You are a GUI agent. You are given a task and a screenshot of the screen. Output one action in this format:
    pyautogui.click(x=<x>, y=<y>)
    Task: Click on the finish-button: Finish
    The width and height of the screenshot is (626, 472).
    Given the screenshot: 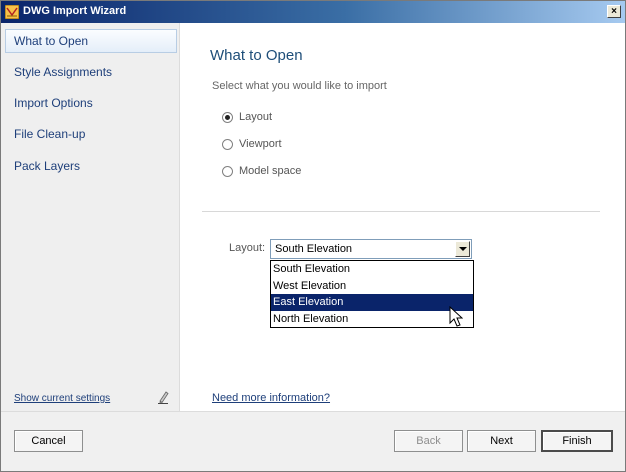 What is the action you would take?
    pyautogui.click(x=577, y=441)
    